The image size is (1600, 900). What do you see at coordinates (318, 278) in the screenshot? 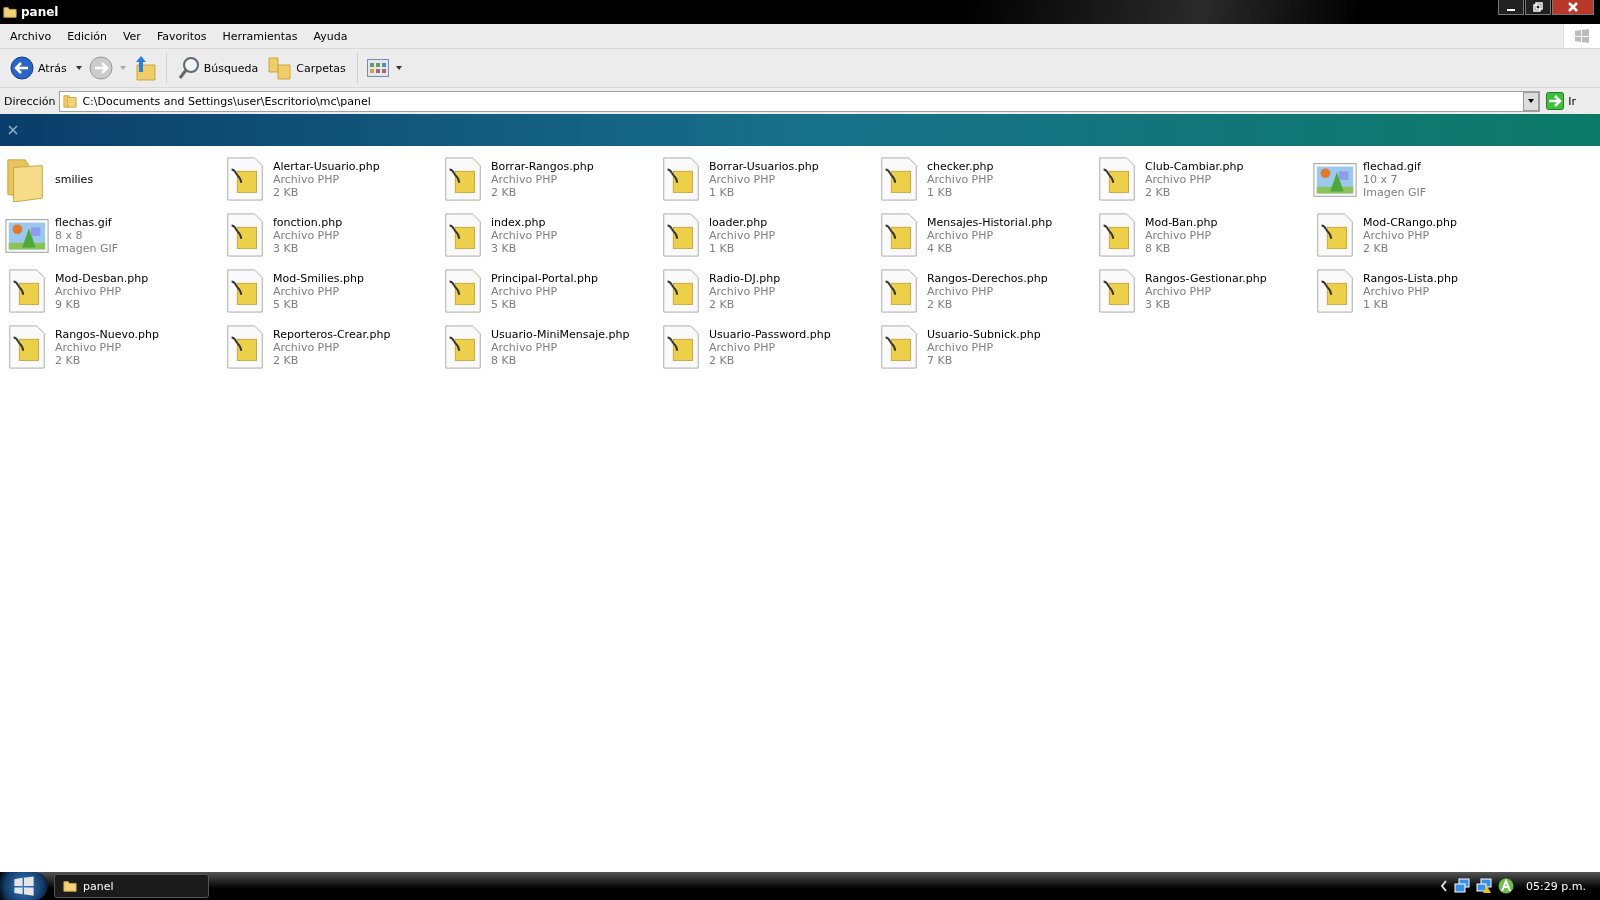
I see `file-name: Mod-Smilies.php` at bounding box center [318, 278].